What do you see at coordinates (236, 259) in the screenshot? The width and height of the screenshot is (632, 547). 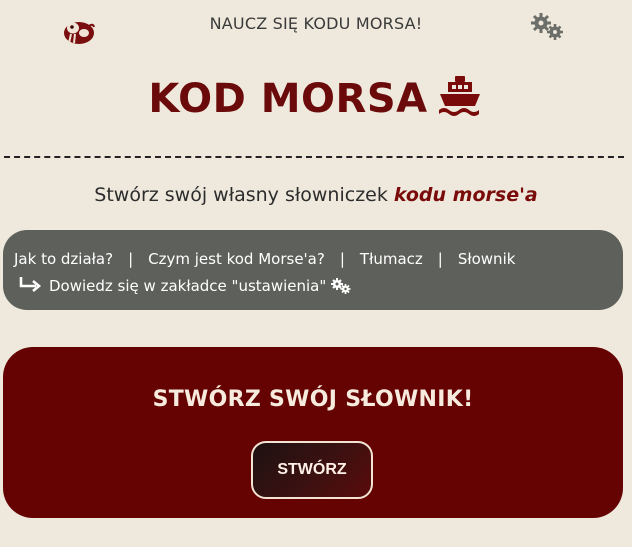 I see `nav-link-what-is-morse: Czym jest kod Morse'a?` at bounding box center [236, 259].